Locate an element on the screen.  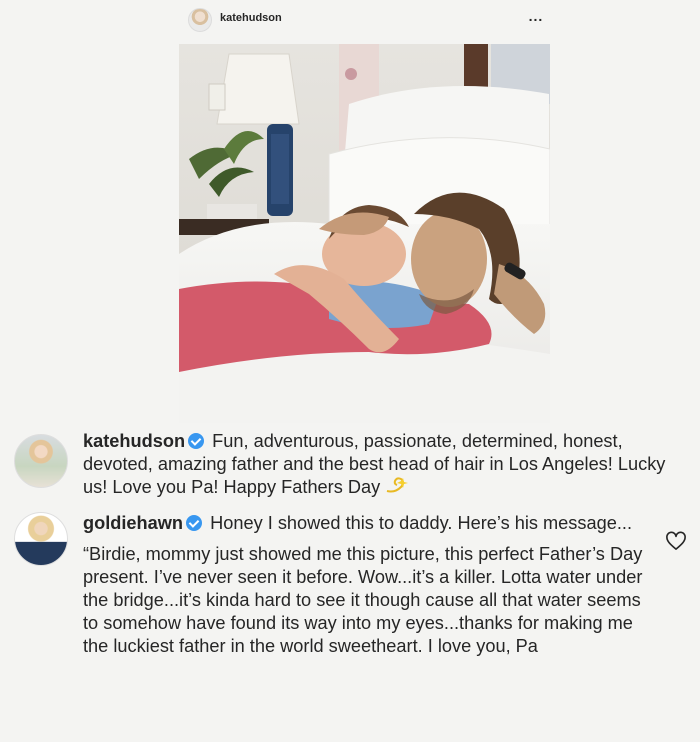
dizzy-icon is located at coordinates (398, 486).